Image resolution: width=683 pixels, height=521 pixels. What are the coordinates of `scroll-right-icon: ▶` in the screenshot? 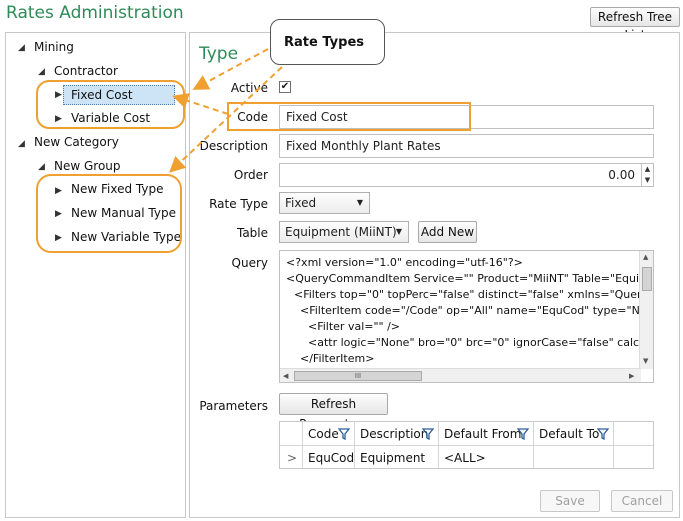 It's located at (631, 376).